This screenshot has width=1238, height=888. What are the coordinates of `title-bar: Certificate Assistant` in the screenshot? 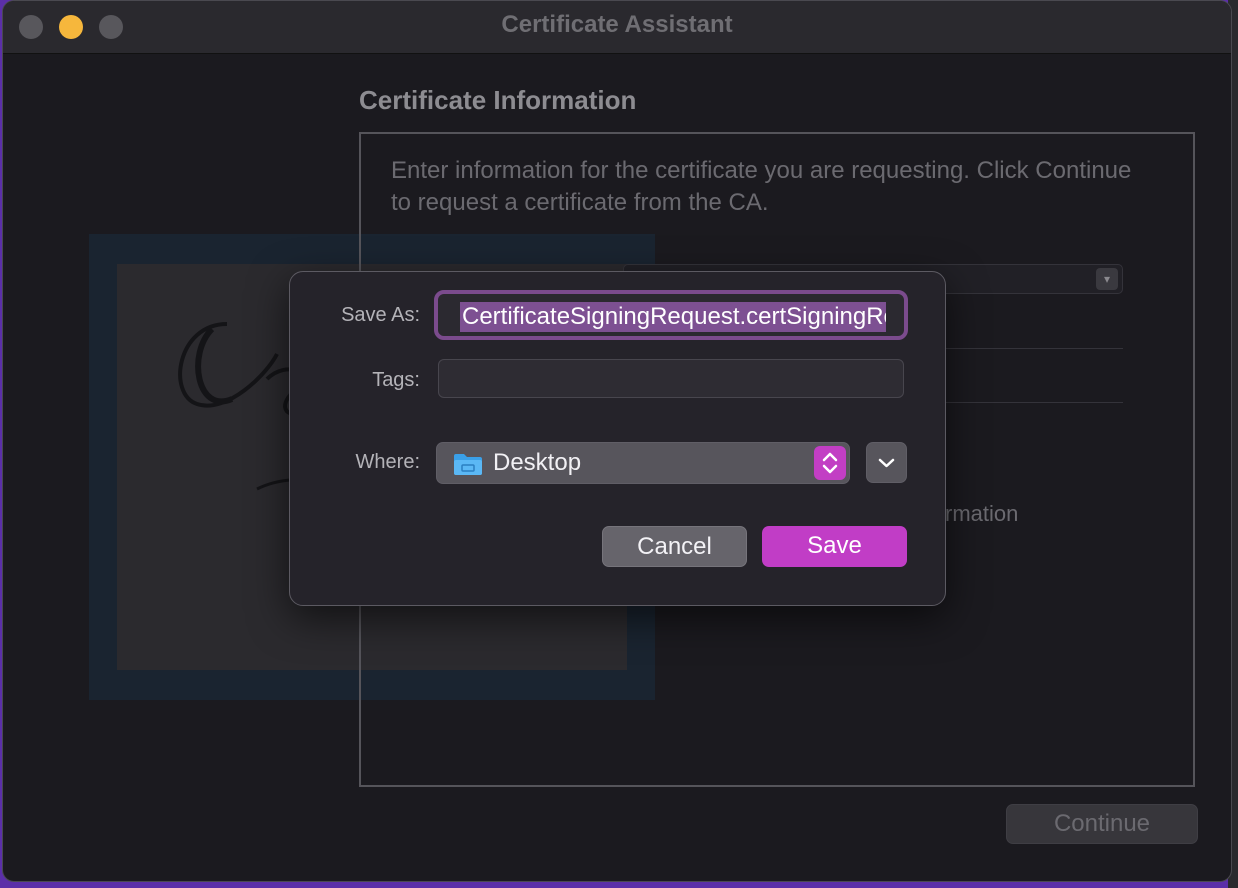 It's located at (617, 27).